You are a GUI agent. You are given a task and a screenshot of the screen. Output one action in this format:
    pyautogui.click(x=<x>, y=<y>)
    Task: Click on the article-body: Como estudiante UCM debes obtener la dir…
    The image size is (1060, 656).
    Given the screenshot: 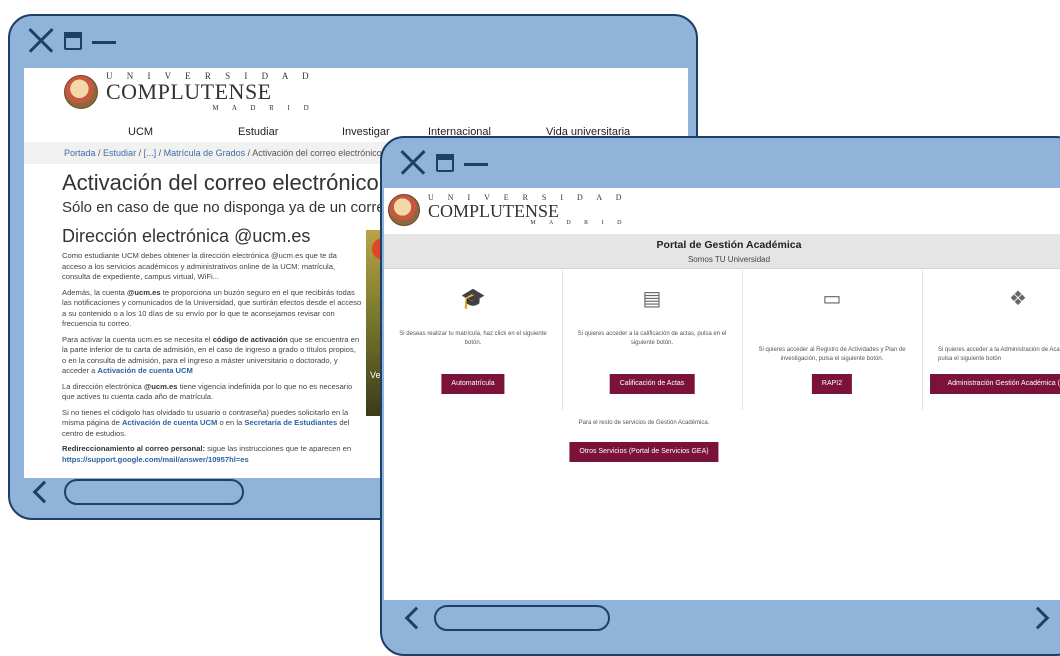 What is the action you would take?
    pyautogui.click(x=212, y=360)
    